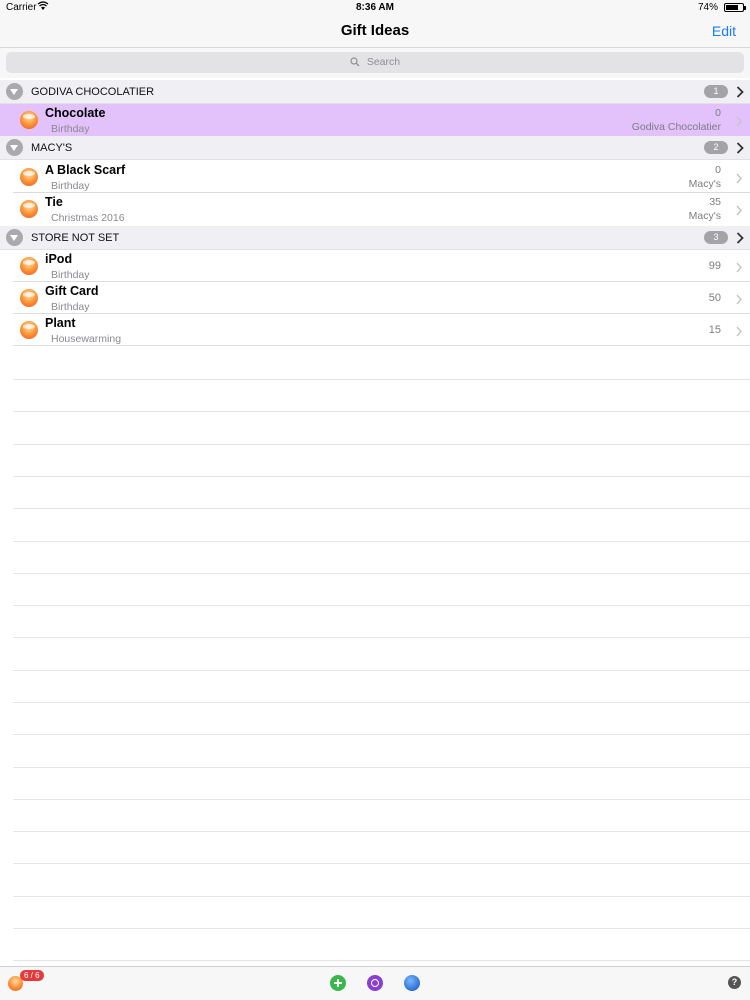  I want to click on item-occasion: Housewarming, so click(86, 339).